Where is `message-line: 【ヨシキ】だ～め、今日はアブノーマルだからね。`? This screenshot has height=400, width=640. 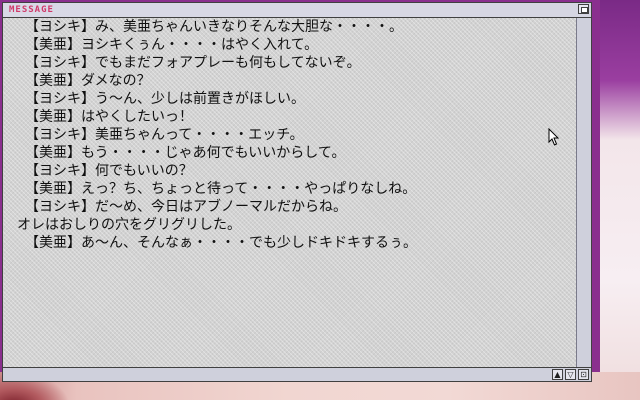
message-line: 【ヨシキ】だ～め、今日はアブノーマルだからね。 is located at coordinates (186, 207).